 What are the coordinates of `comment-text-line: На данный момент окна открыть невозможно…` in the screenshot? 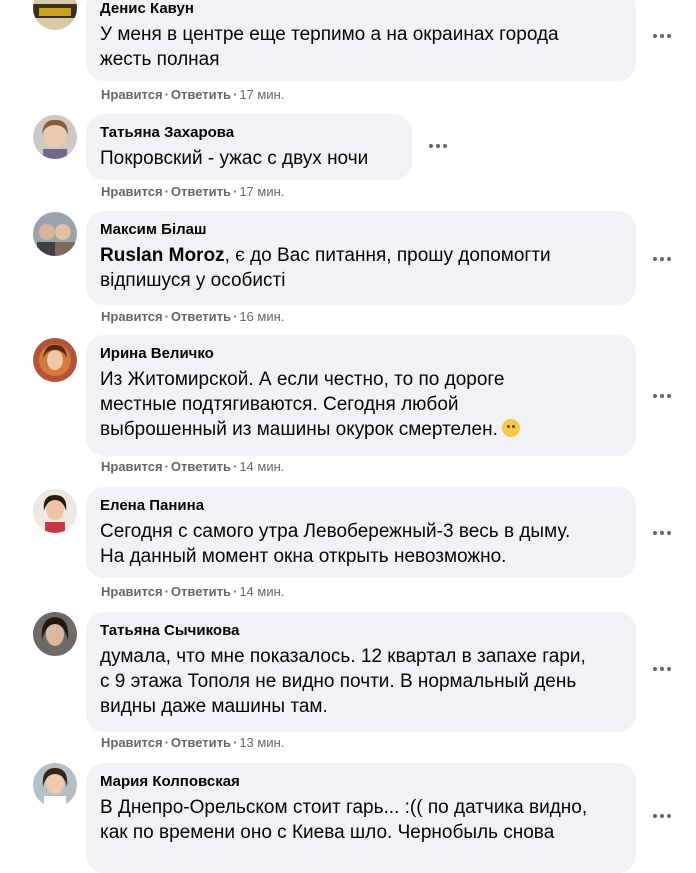 It's located at (303, 556).